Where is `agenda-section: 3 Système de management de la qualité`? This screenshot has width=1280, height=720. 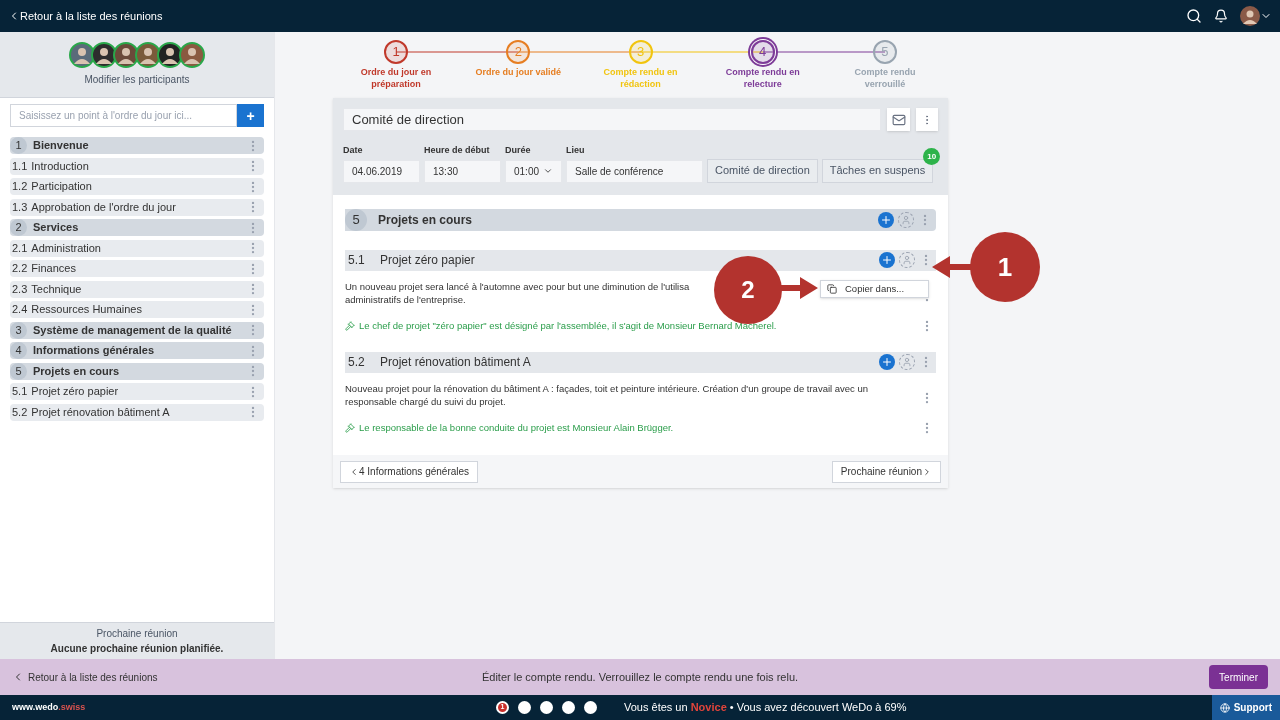 agenda-section: 3 Système de management de la qualité is located at coordinates (137, 330).